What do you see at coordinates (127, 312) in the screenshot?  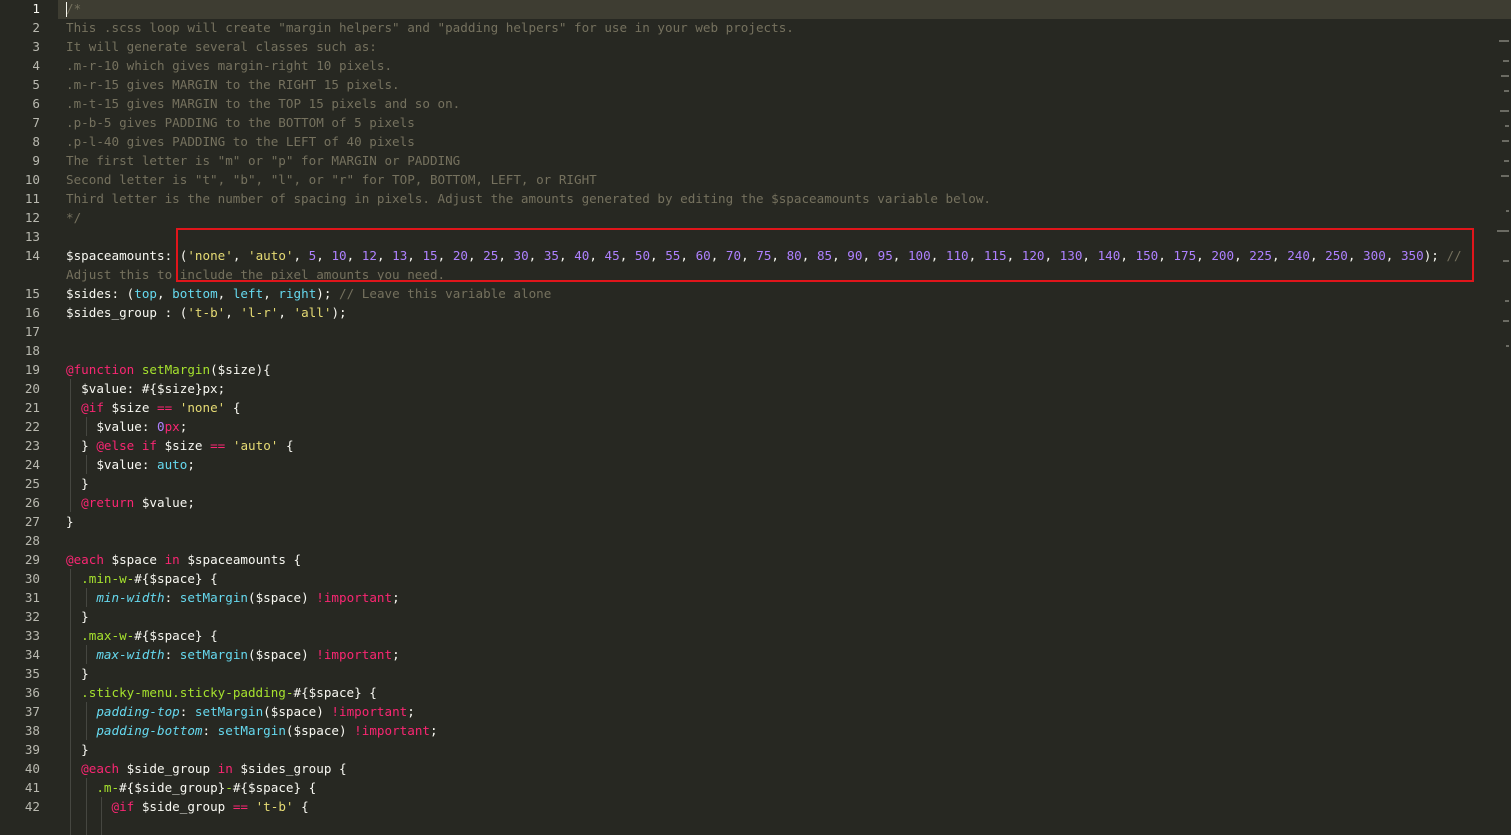 I see `code-token: $sides_group : (` at bounding box center [127, 312].